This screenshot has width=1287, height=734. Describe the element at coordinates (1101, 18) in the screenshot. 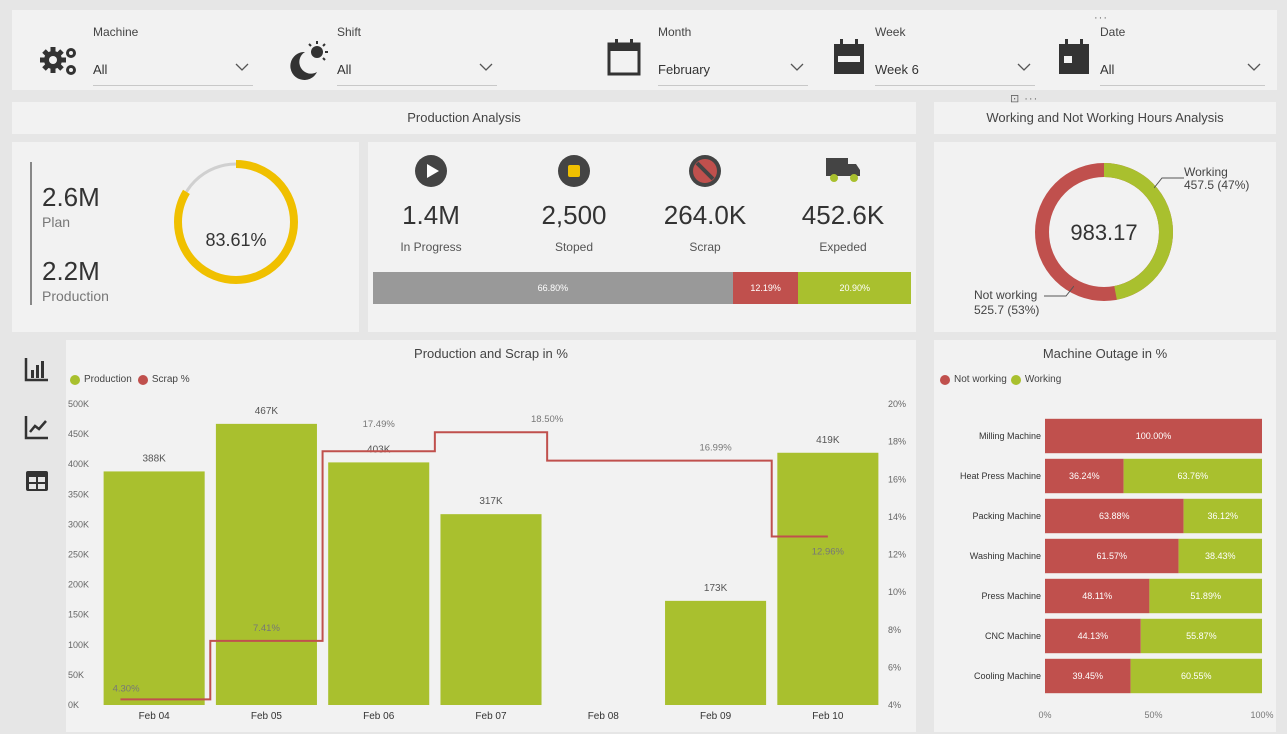

I see `more-options-icon: ···` at that location.